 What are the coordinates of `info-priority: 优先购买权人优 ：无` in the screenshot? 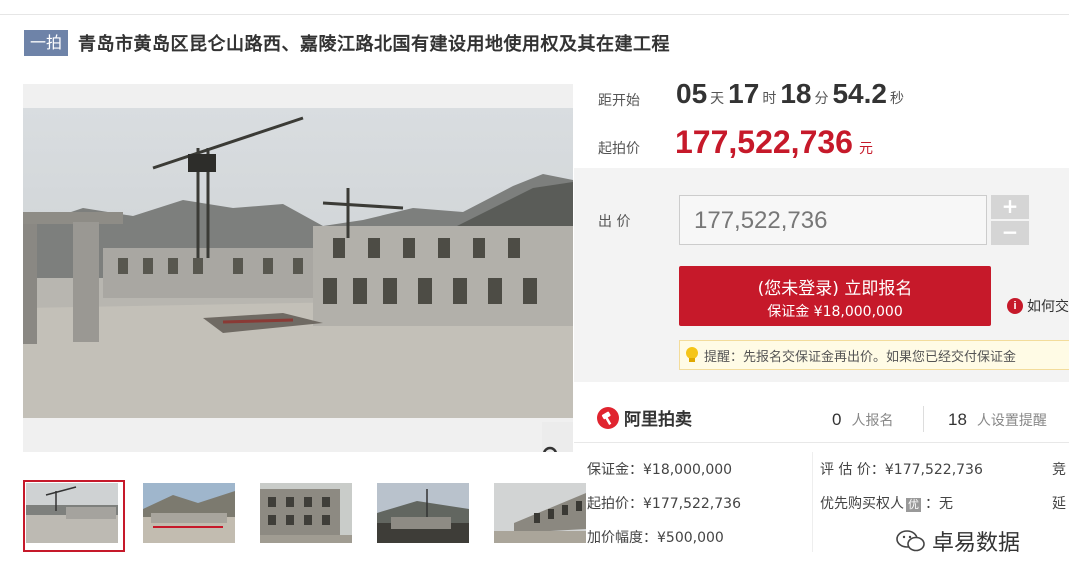 It's located at (886, 503).